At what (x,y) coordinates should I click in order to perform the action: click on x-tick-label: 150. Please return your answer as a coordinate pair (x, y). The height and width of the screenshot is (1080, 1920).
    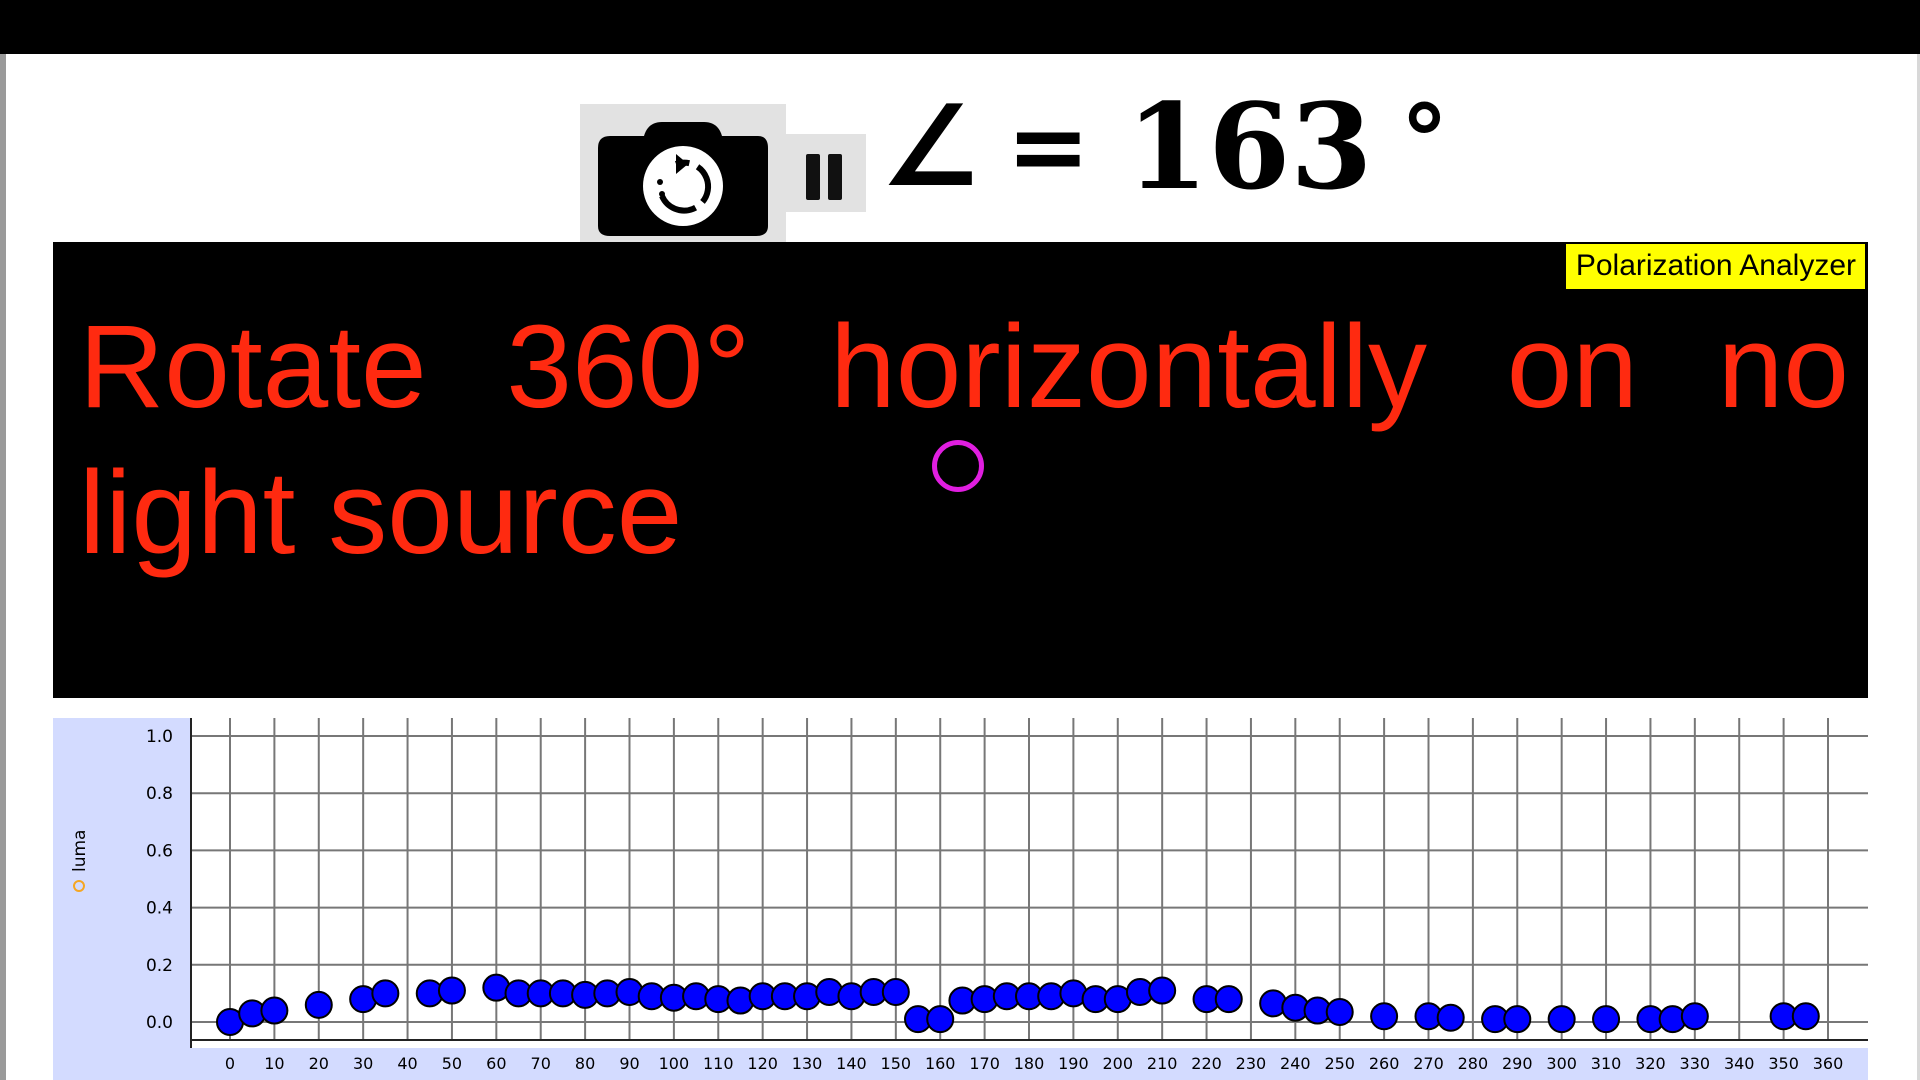
    Looking at the image, I should click on (896, 1063).